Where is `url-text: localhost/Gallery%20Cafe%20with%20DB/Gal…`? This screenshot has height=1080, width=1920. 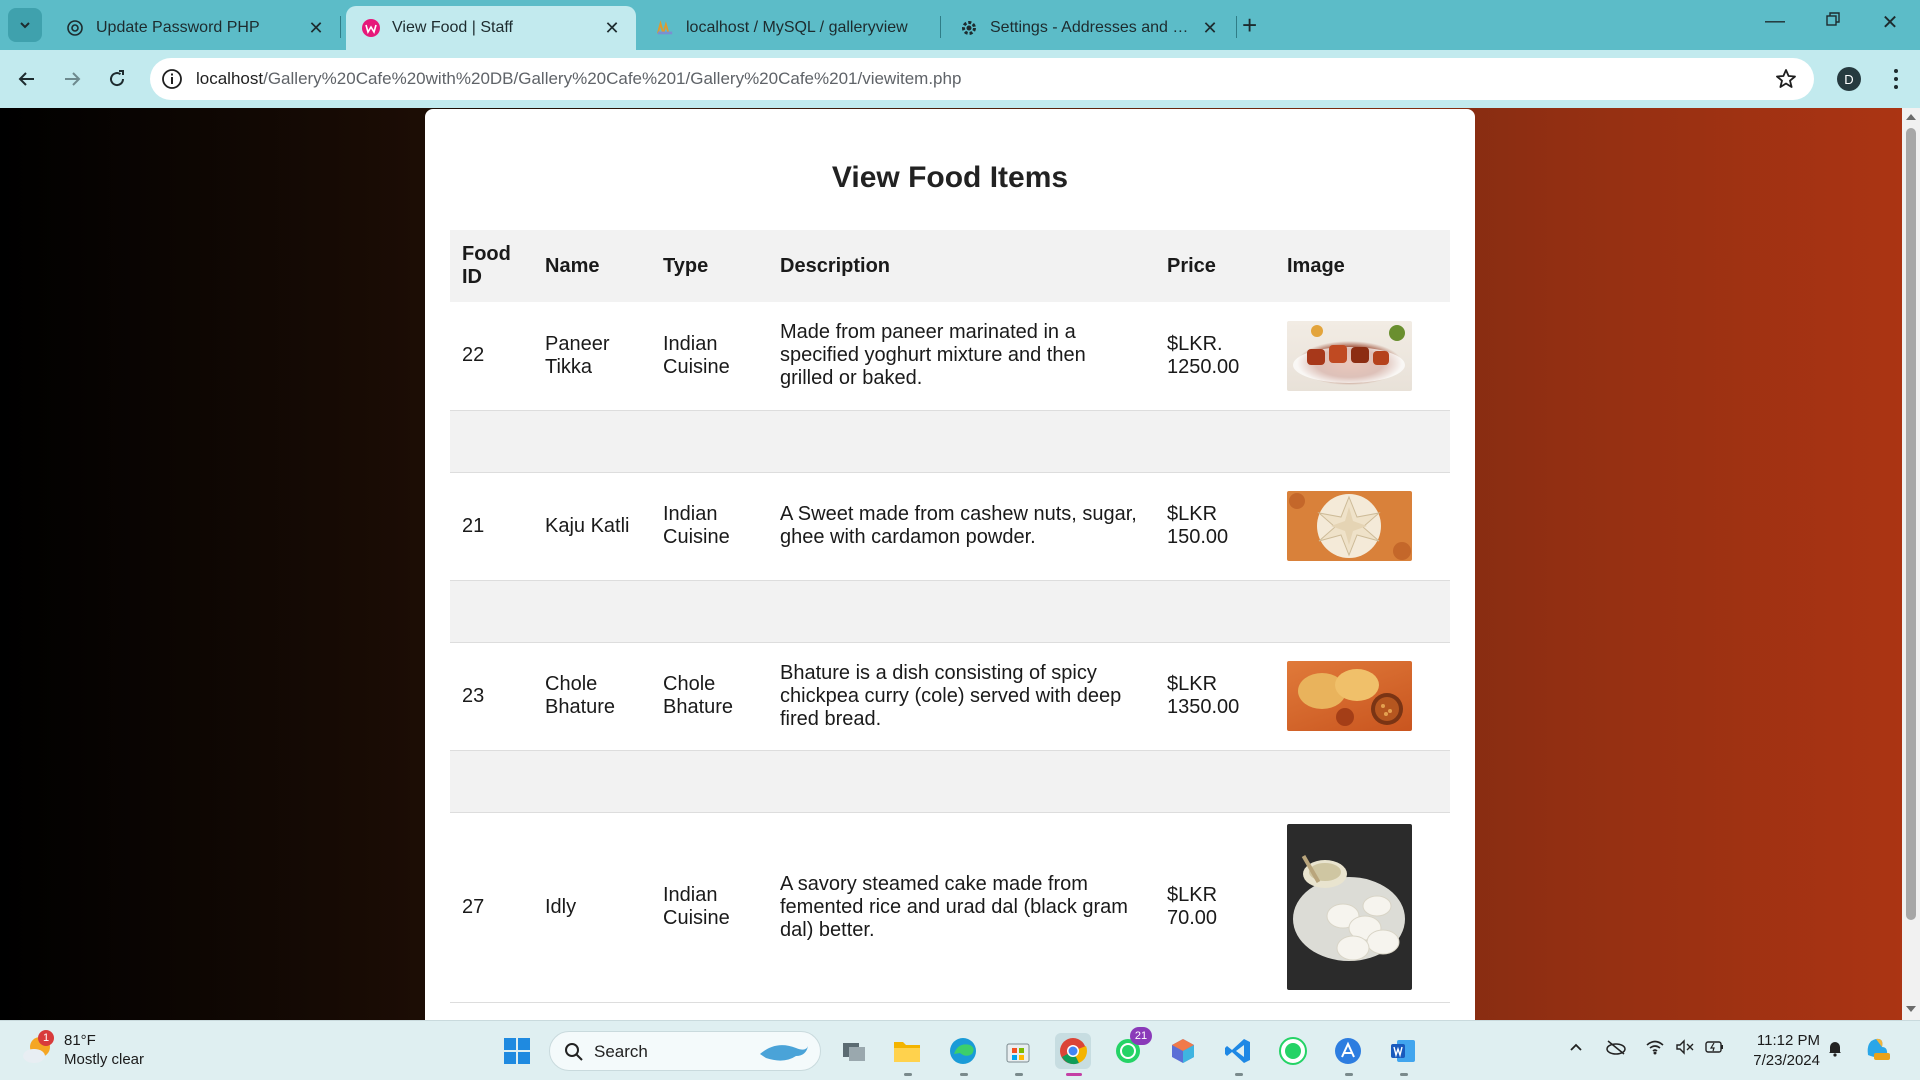 url-text: localhost/Gallery%20Cafe%20with%20DB/Gal… is located at coordinates (578, 79).